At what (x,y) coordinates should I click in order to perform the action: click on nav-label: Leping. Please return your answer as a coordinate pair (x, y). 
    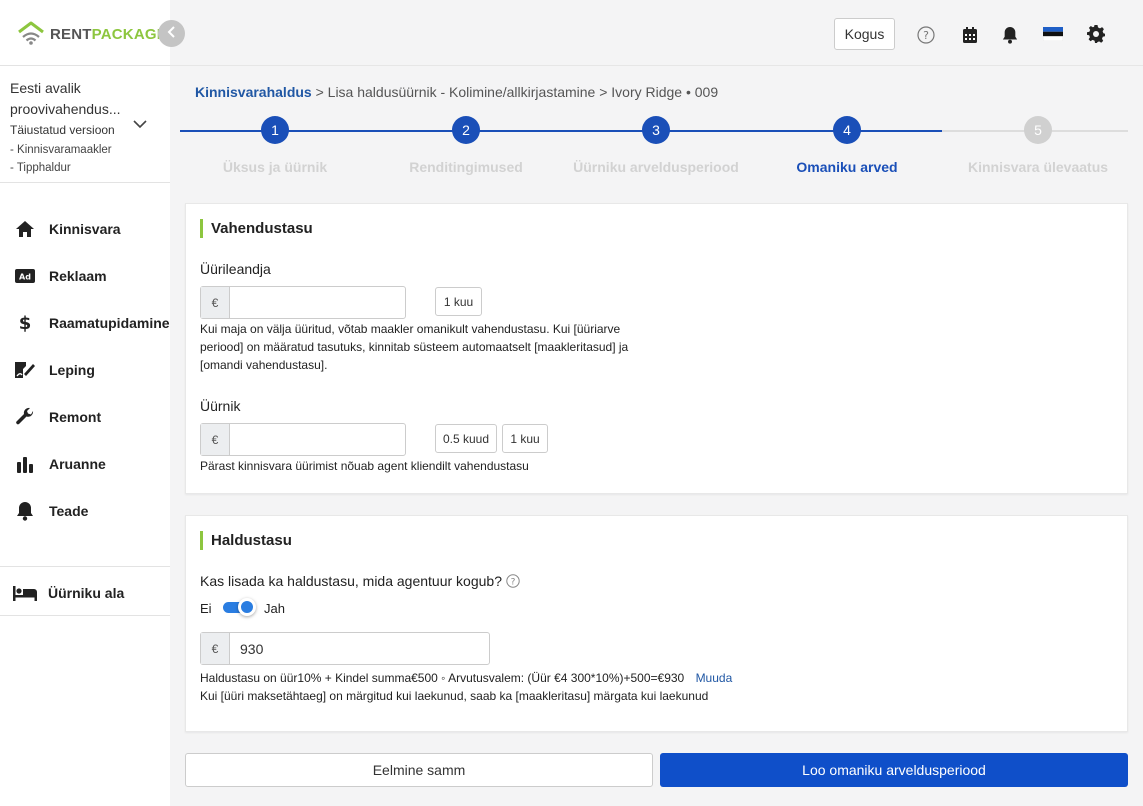
    Looking at the image, I should click on (72, 370).